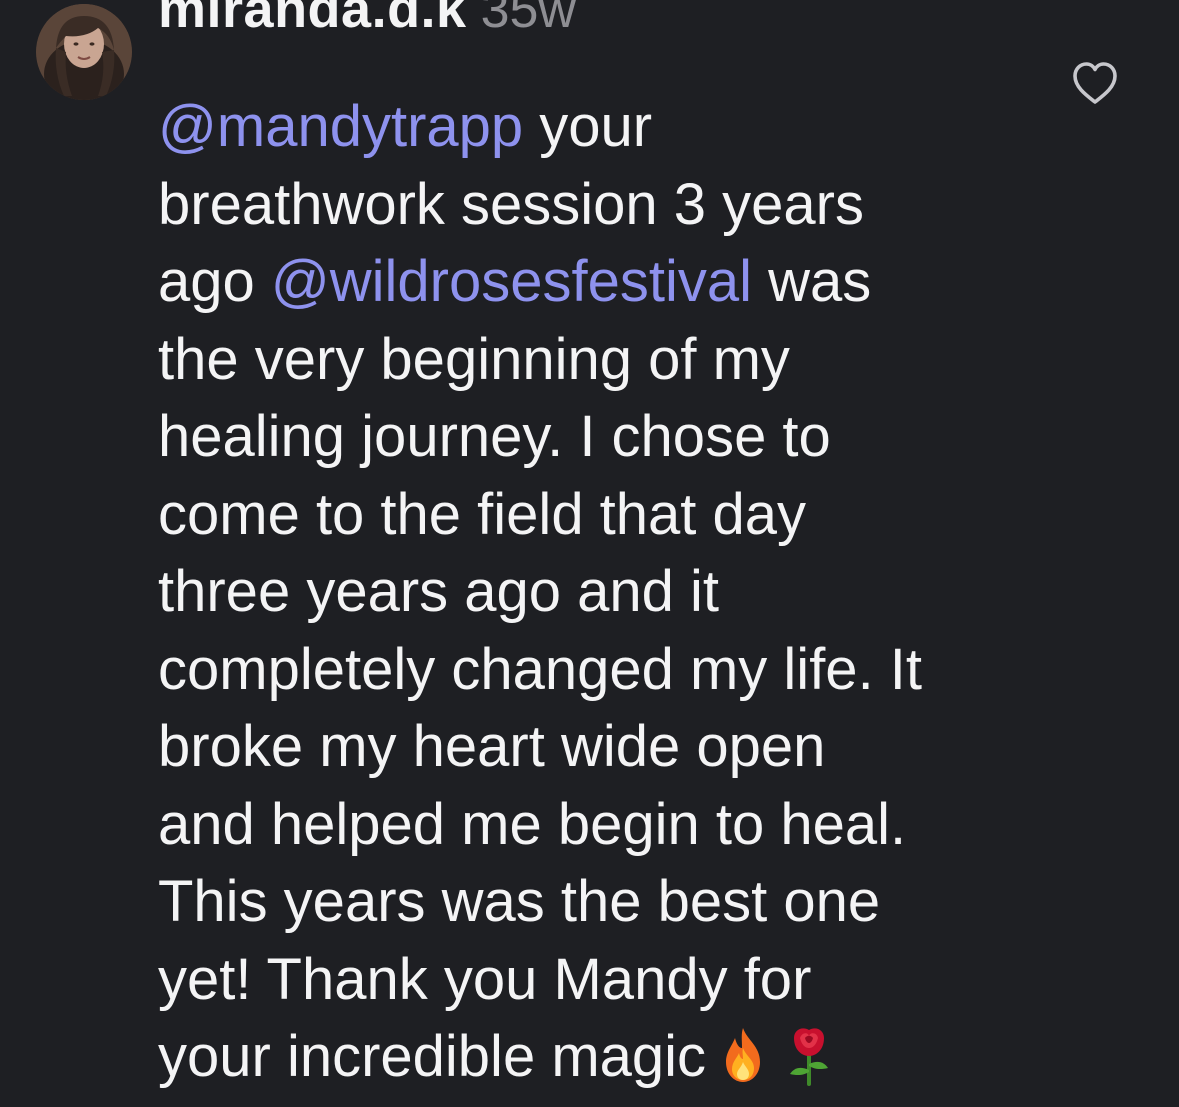 This screenshot has height=1107, width=1179. I want to click on mention-link: @wildrosesfestival, so click(511, 281).